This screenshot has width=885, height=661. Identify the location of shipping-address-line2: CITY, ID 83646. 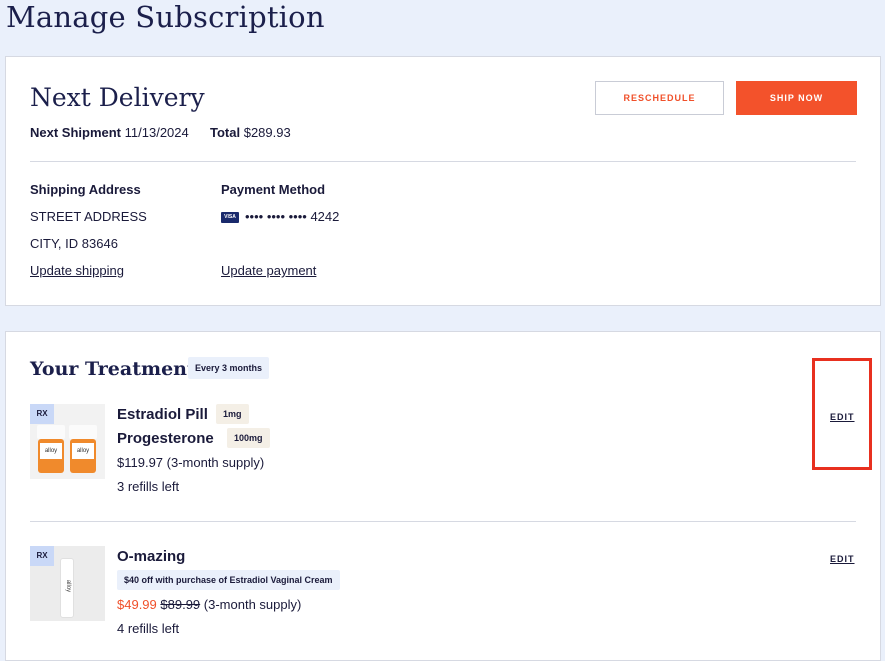
(74, 243).